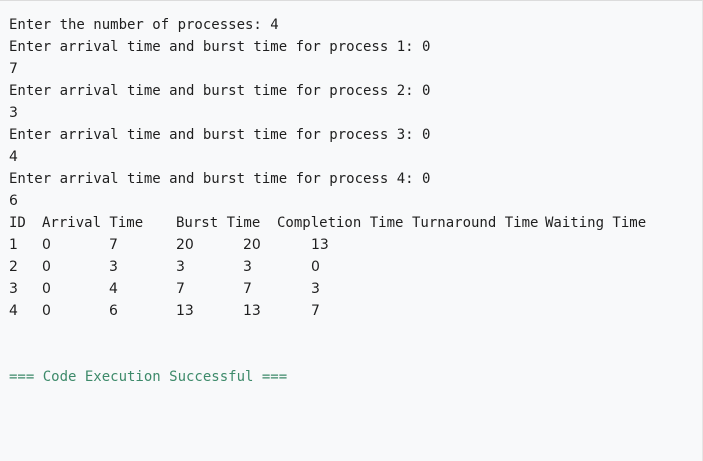 This screenshot has height=461, width=703. I want to click on execution-status: === Code Execution Successful ===, so click(148, 377).